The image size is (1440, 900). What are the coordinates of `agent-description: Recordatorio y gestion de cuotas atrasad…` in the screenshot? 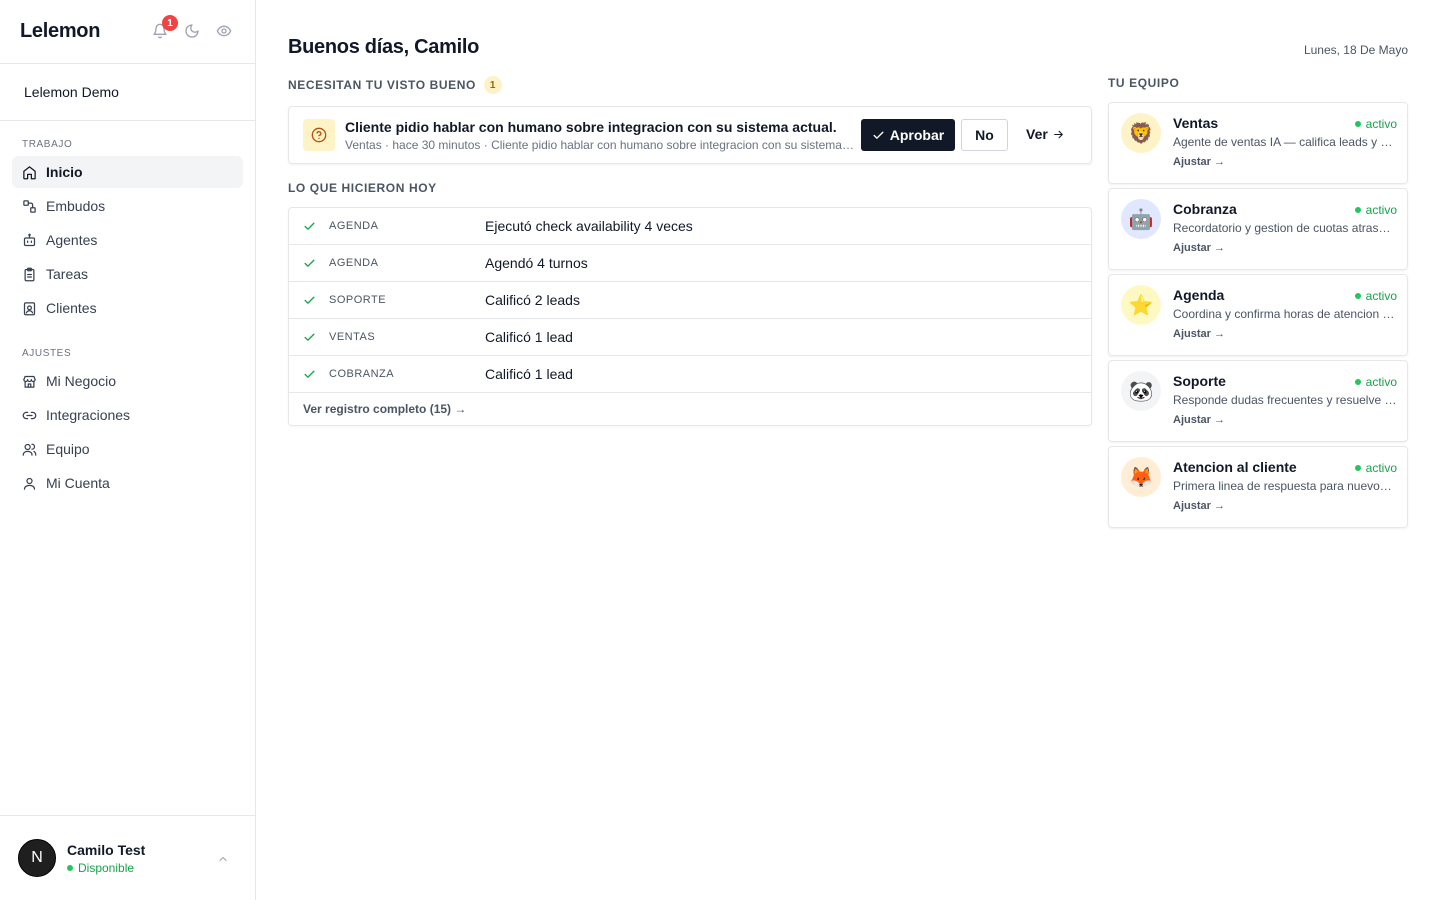 It's located at (1285, 228).